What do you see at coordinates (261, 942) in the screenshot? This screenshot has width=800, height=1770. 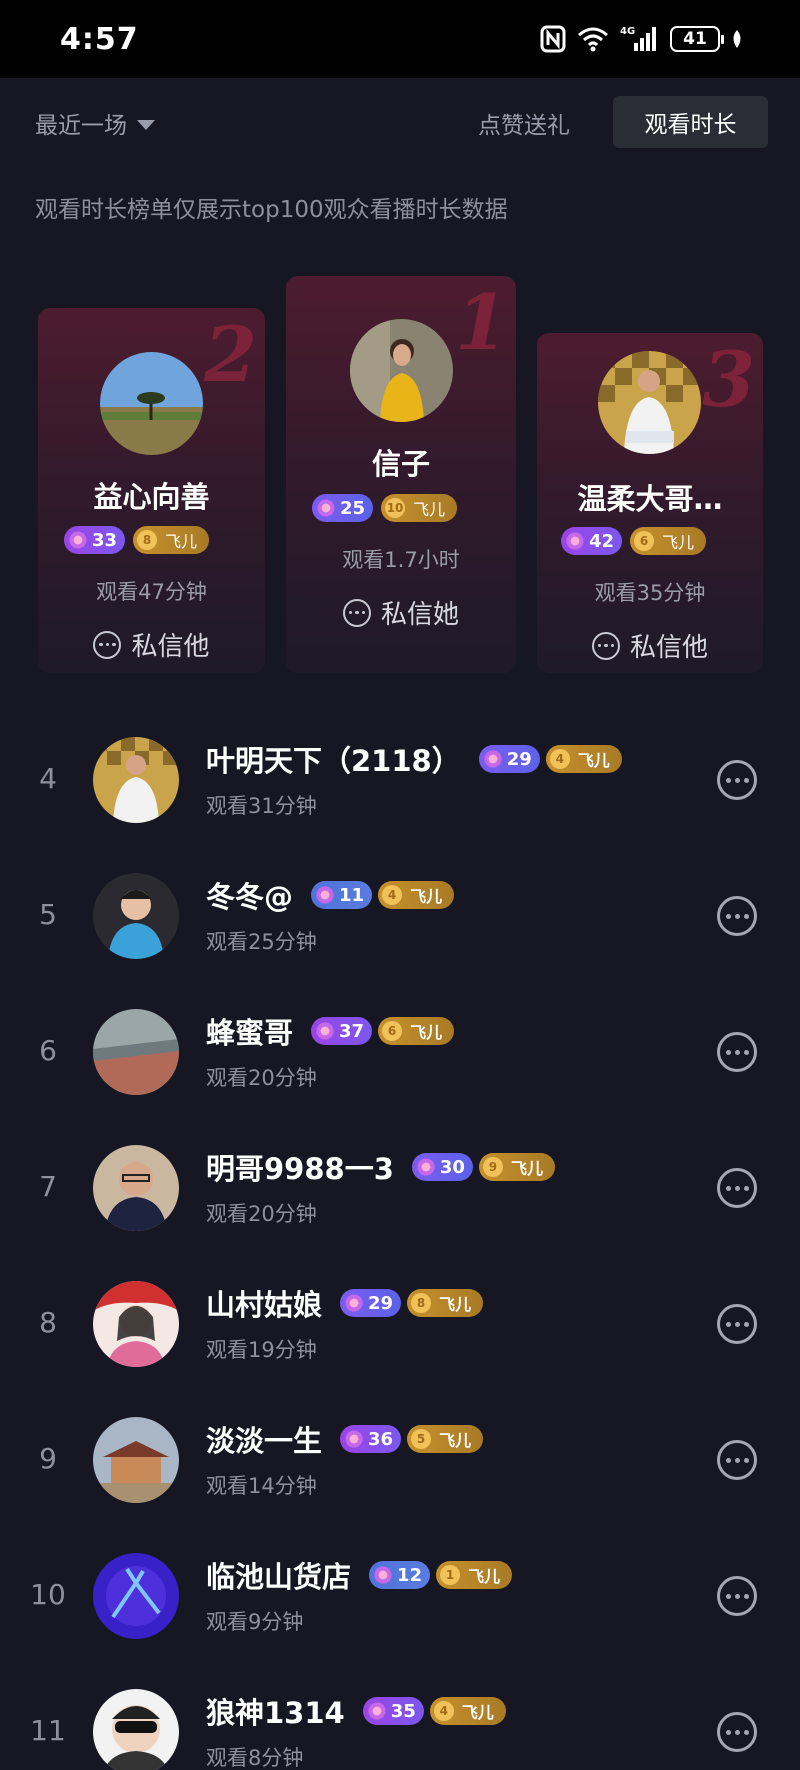 I see `watch-duration: 观看25分钟` at bounding box center [261, 942].